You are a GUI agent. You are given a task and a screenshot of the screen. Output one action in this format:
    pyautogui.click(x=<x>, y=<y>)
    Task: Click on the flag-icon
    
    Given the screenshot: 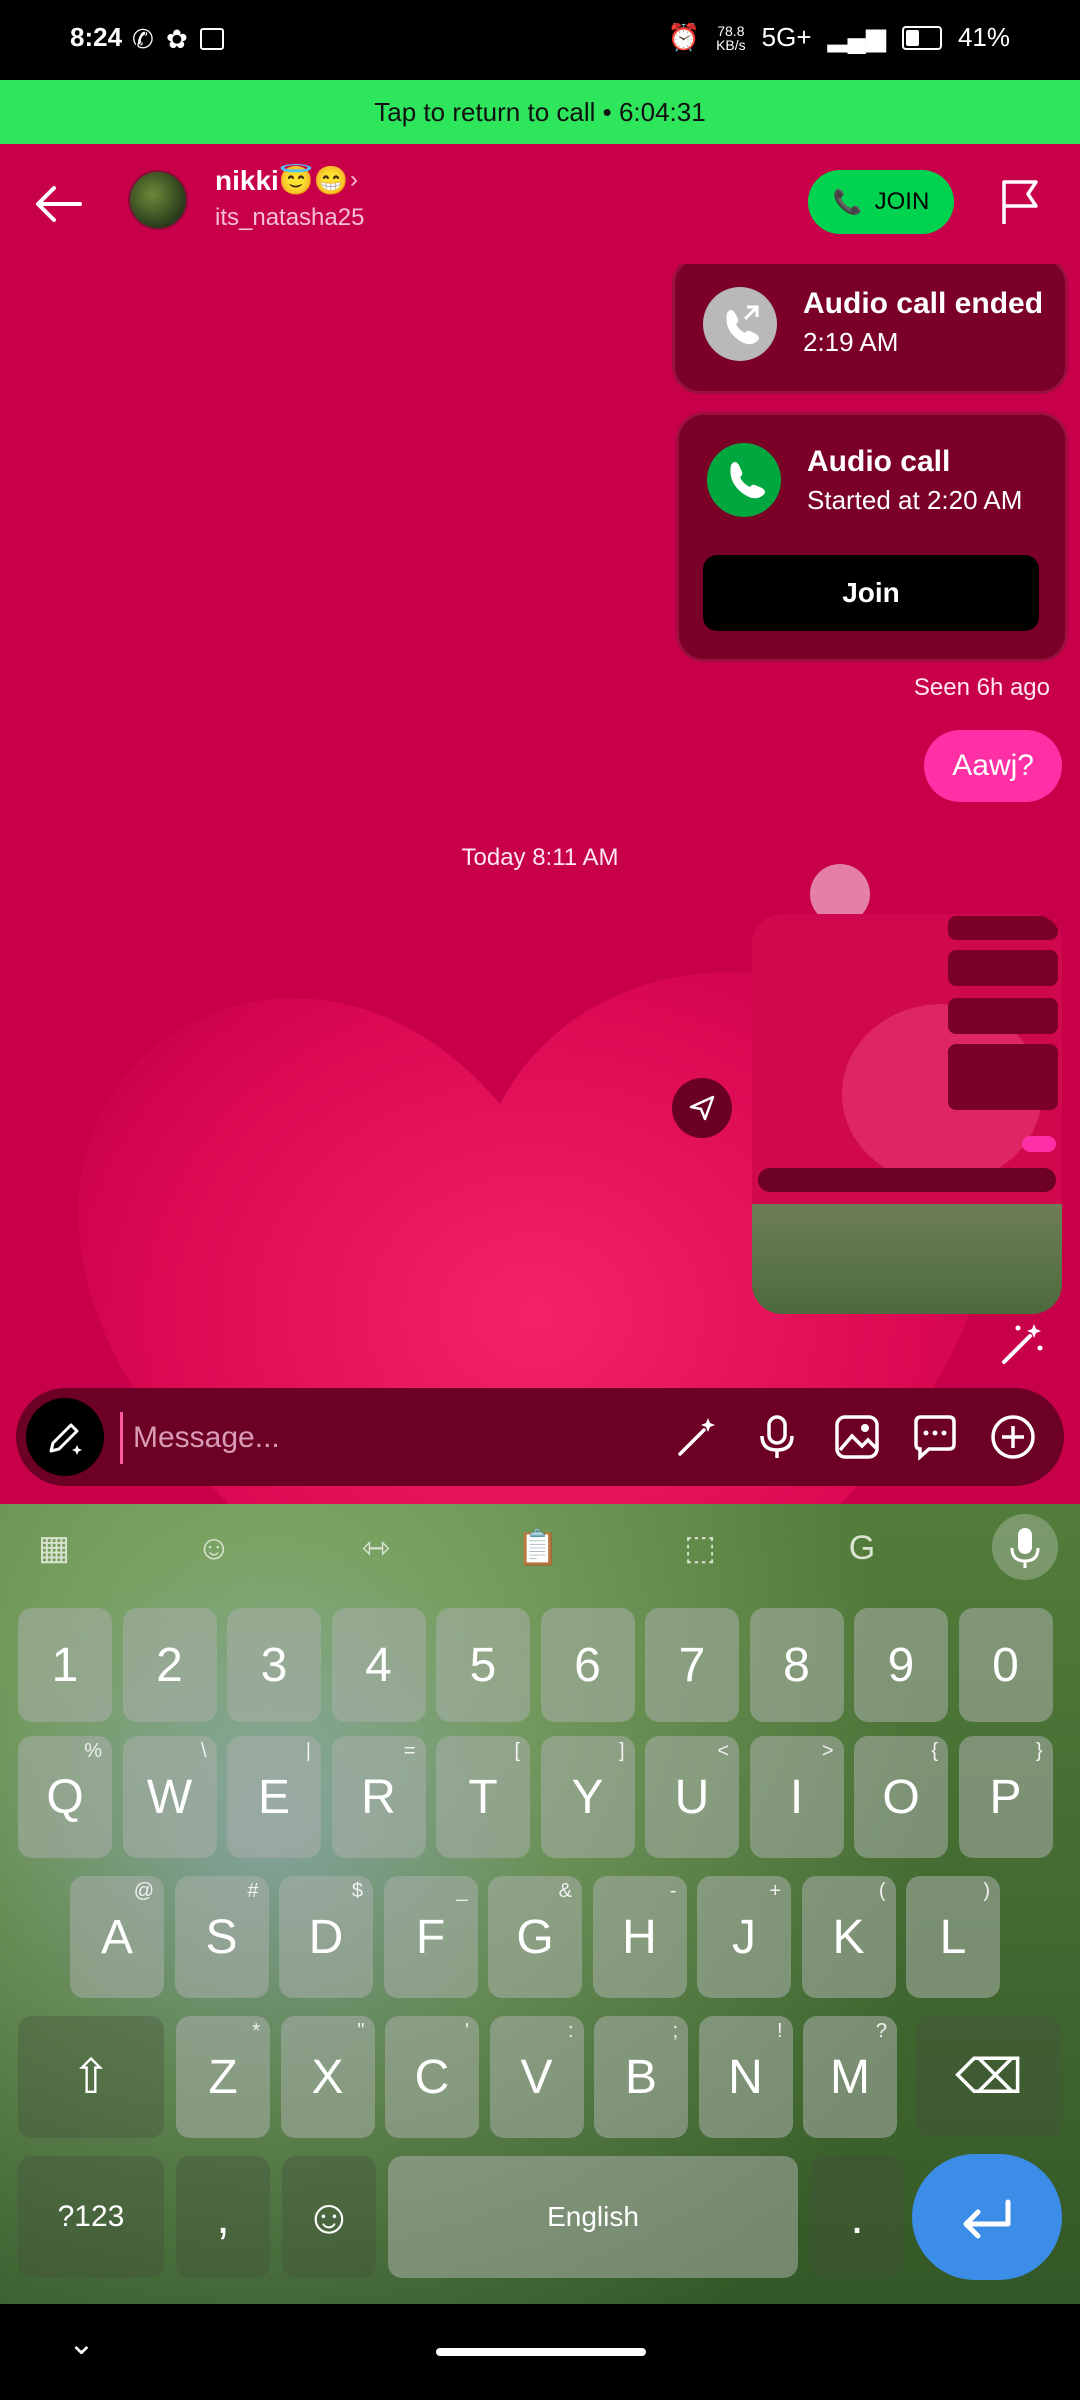 What is the action you would take?
    pyautogui.click(x=1020, y=202)
    